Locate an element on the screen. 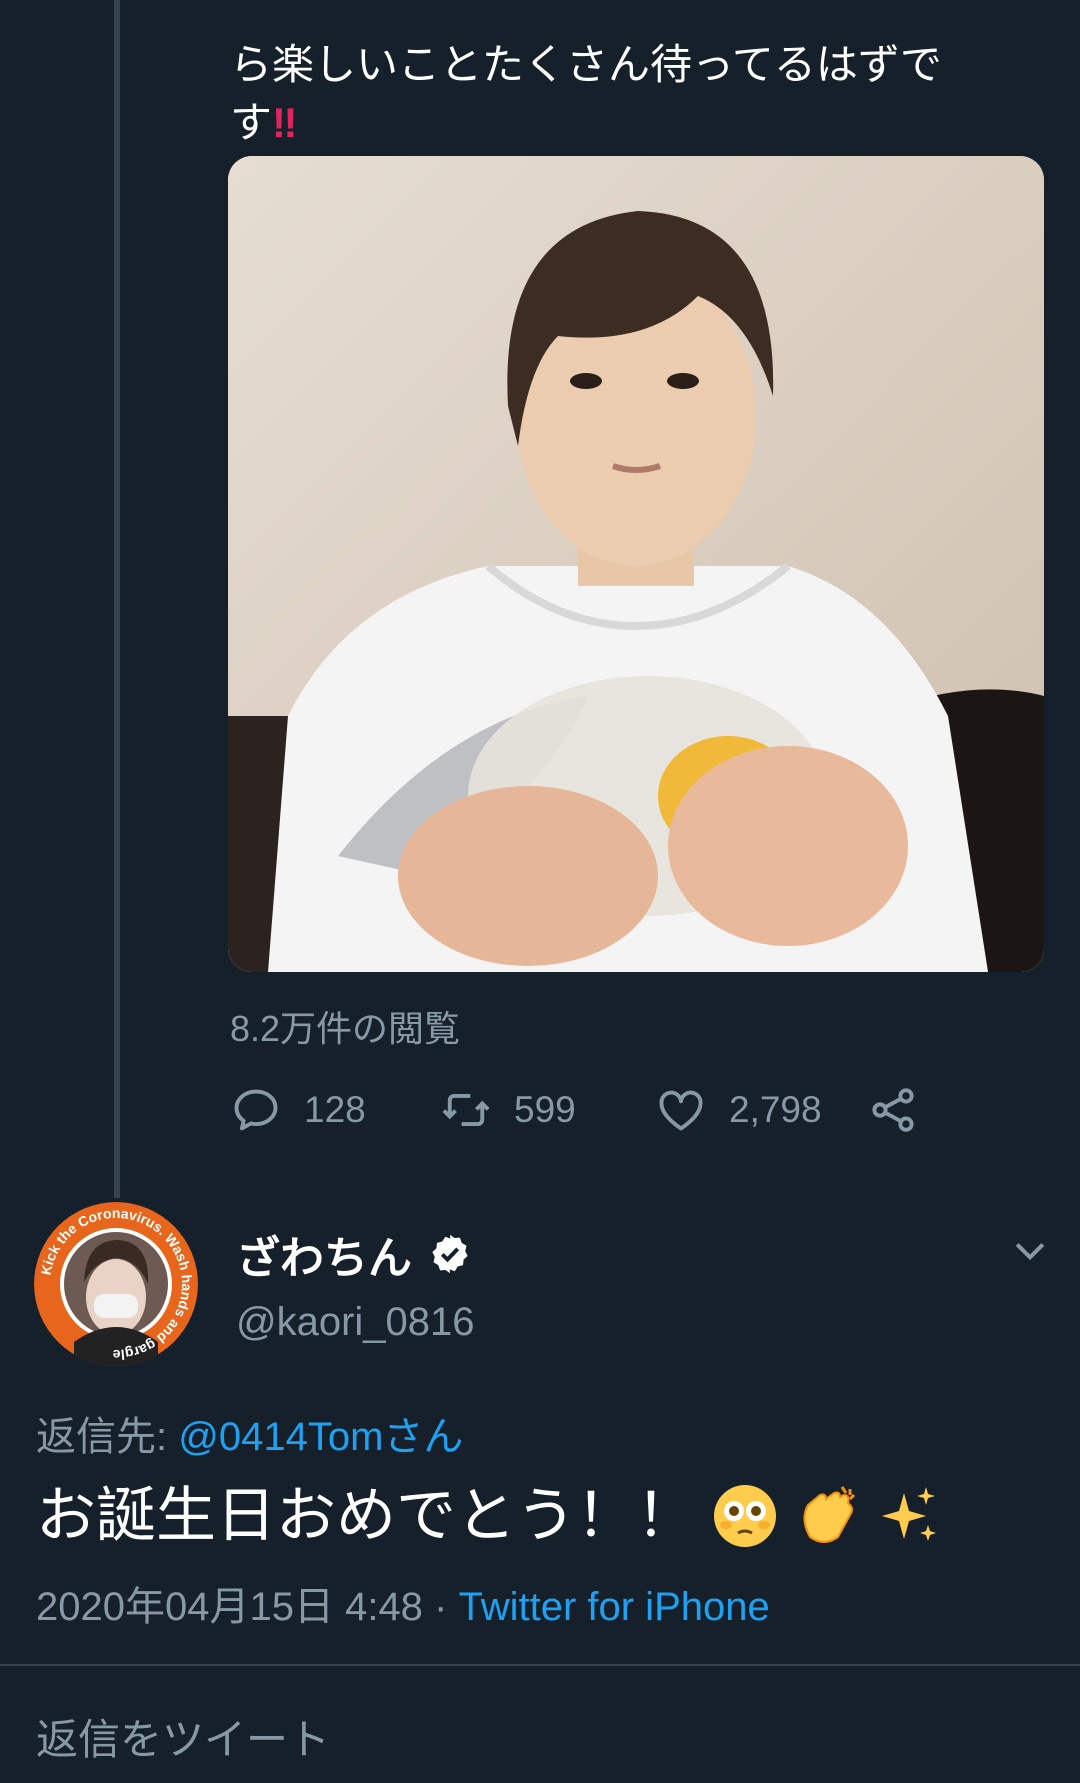  share-icon is located at coordinates (893, 1110).